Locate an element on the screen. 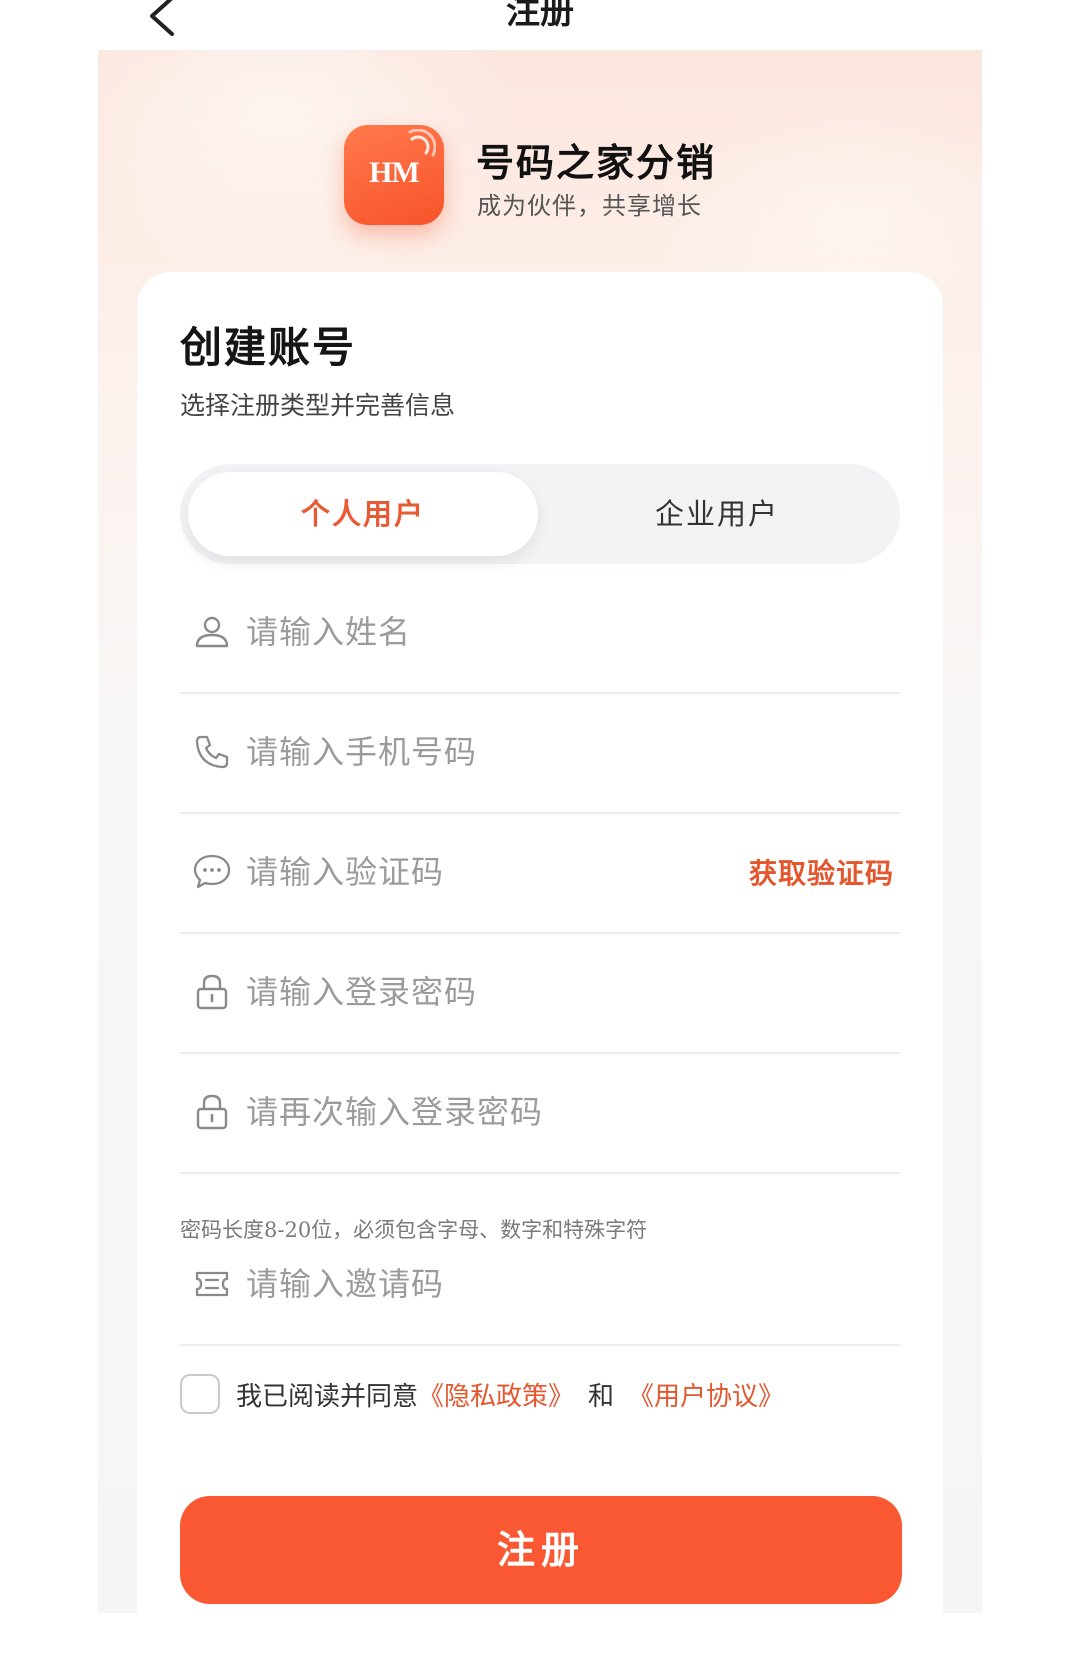 This screenshot has width=1080, height=1672. agreement-prefix: 我已阅读并同意 is located at coordinates (327, 1397).